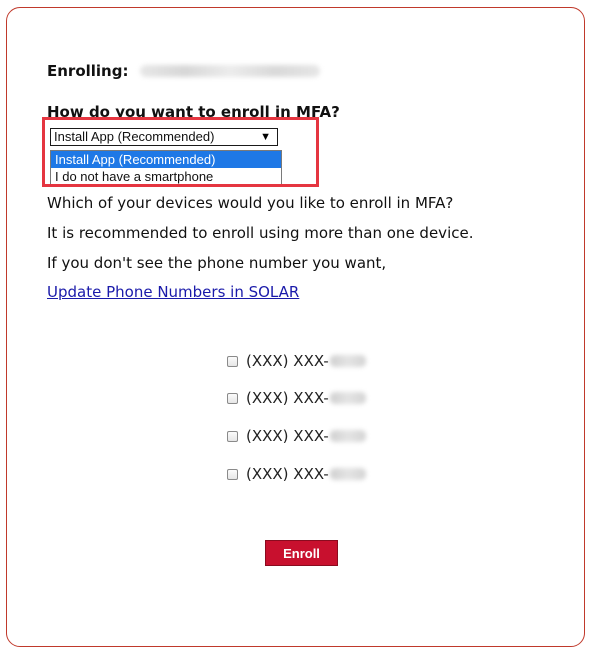  What do you see at coordinates (230, 71) in the screenshot?
I see `redacted-user-name` at bounding box center [230, 71].